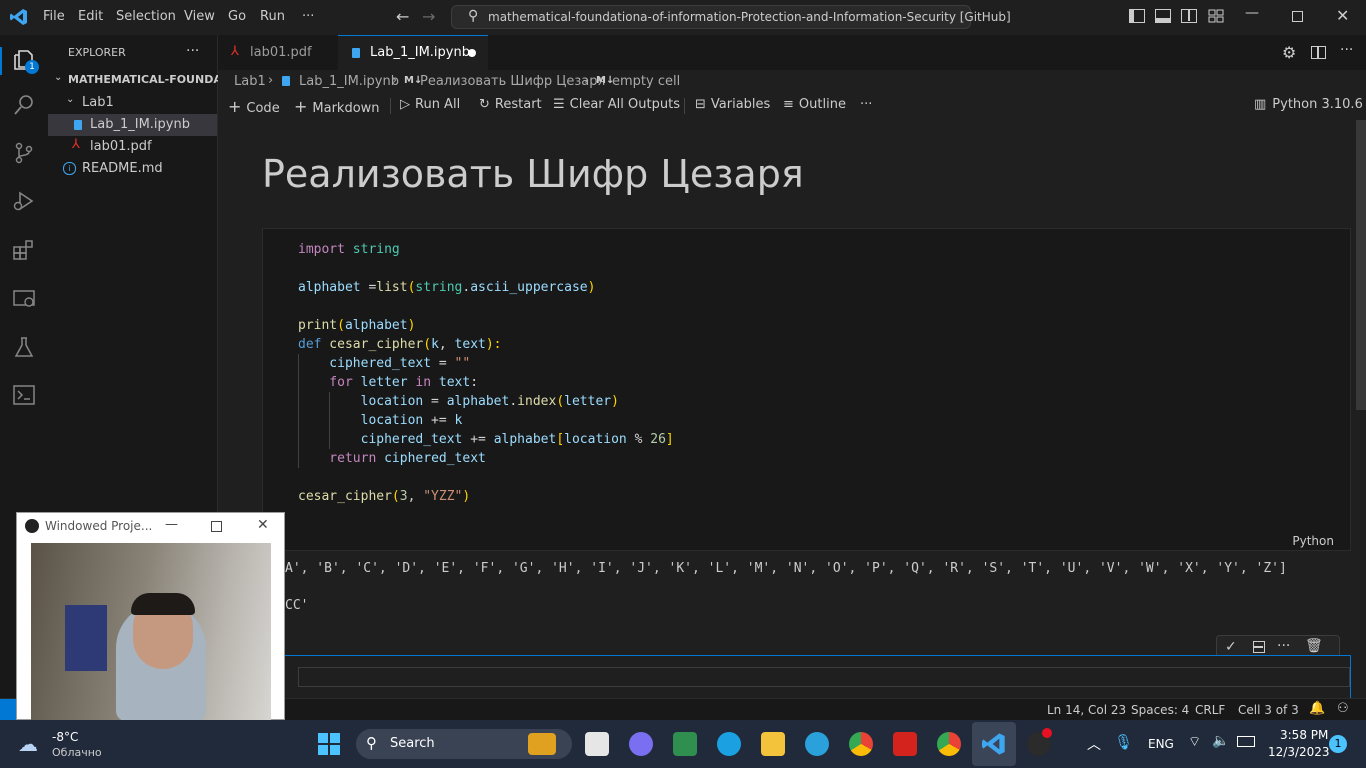 The height and width of the screenshot is (768, 1366). What do you see at coordinates (861, 744) in the screenshot?
I see `chrome-icon` at bounding box center [861, 744].